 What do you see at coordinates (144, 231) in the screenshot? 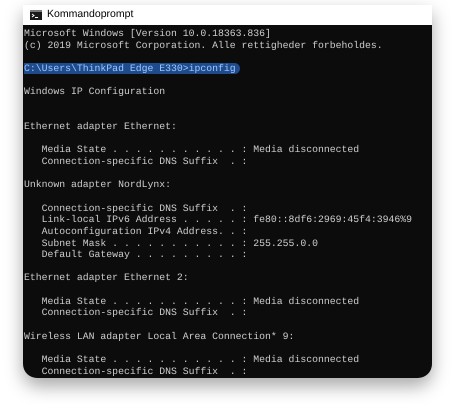
I see `console-line: Autoconfiguration IPv4 Address. . :` at bounding box center [144, 231].